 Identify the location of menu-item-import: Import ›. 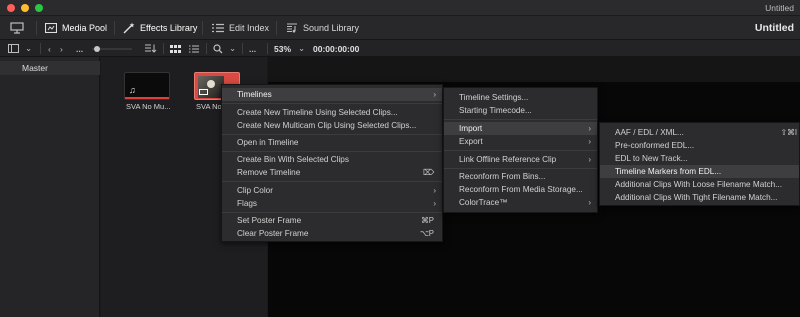
(520, 128).